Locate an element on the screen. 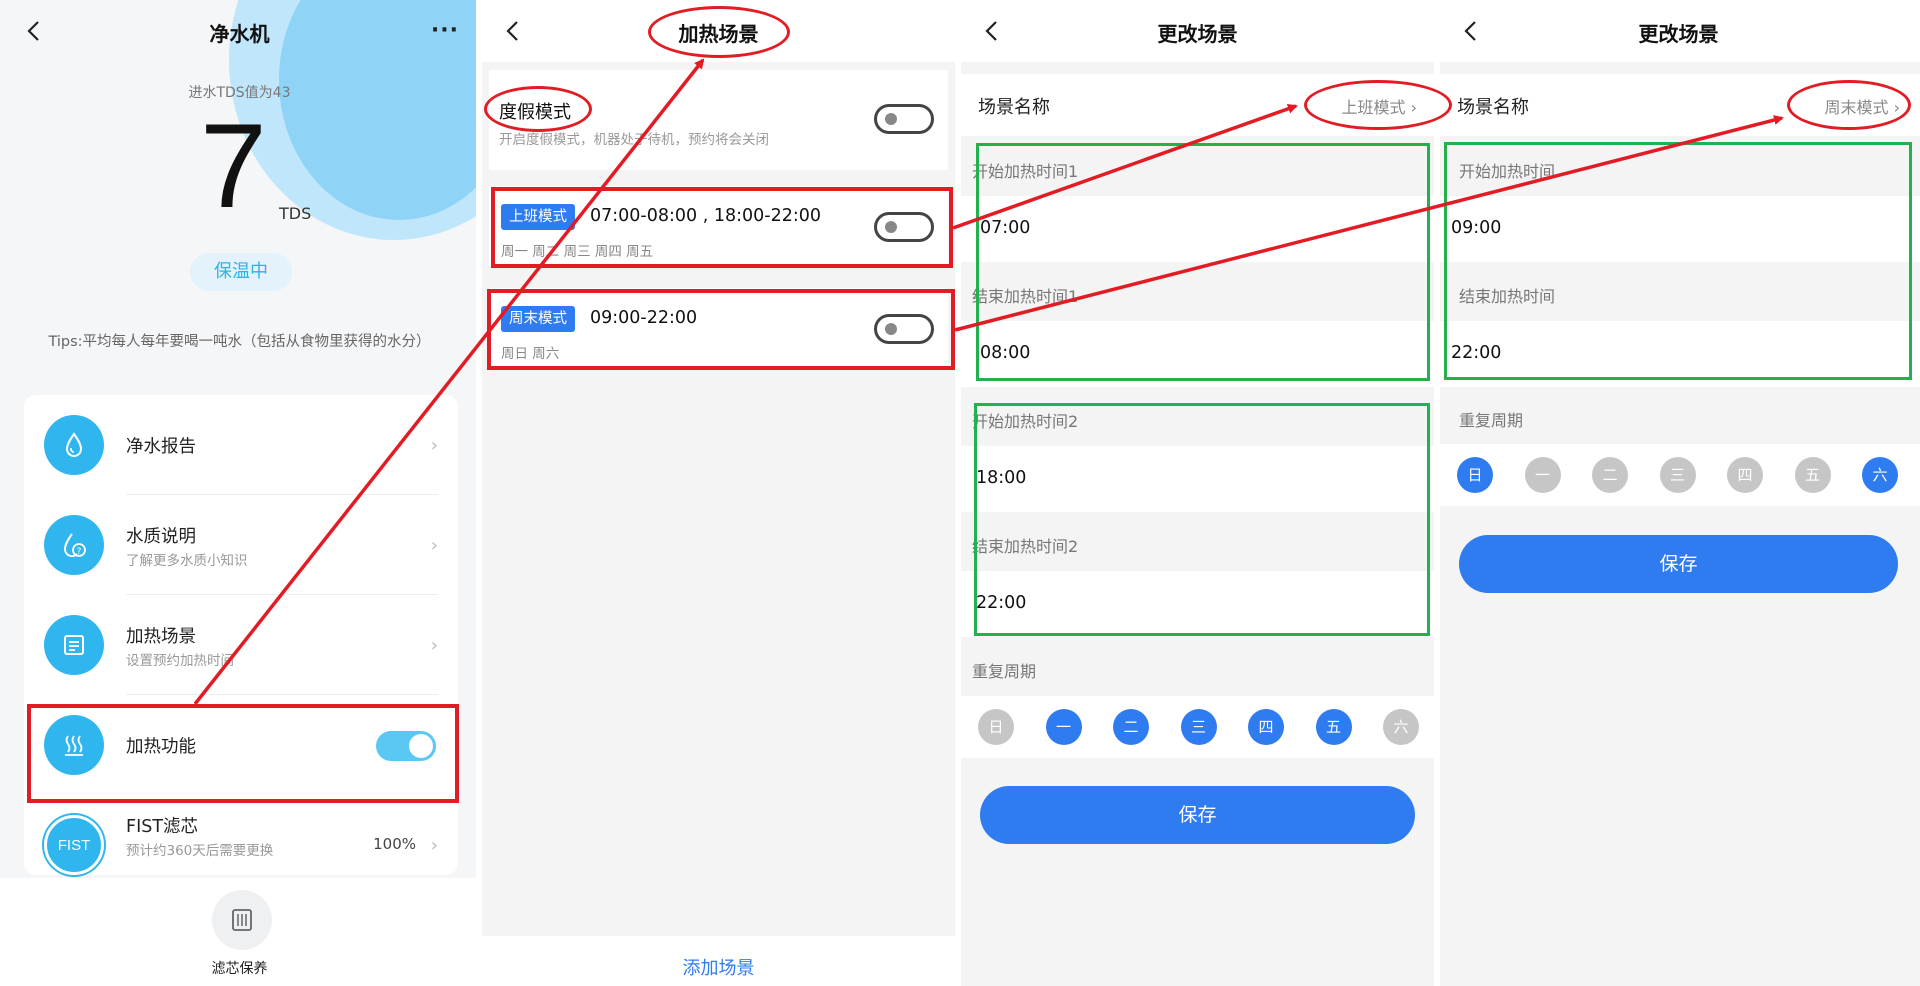 The height and width of the screenshot is (986, 1920). annotation-box-weekend-scene is located at coordinates (721, 329).